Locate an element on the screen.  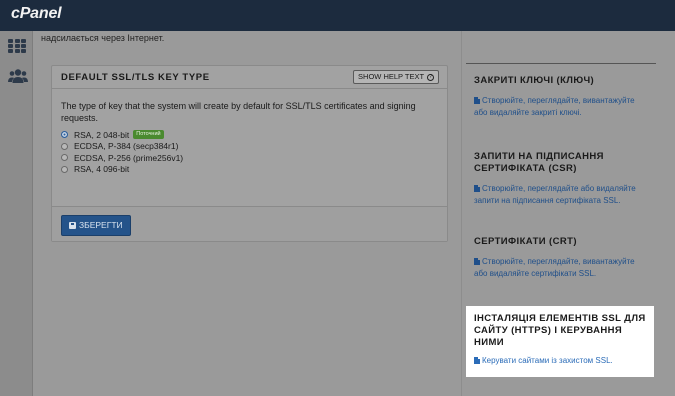
current-badge: Поточний is located at coordinates (148, 135).